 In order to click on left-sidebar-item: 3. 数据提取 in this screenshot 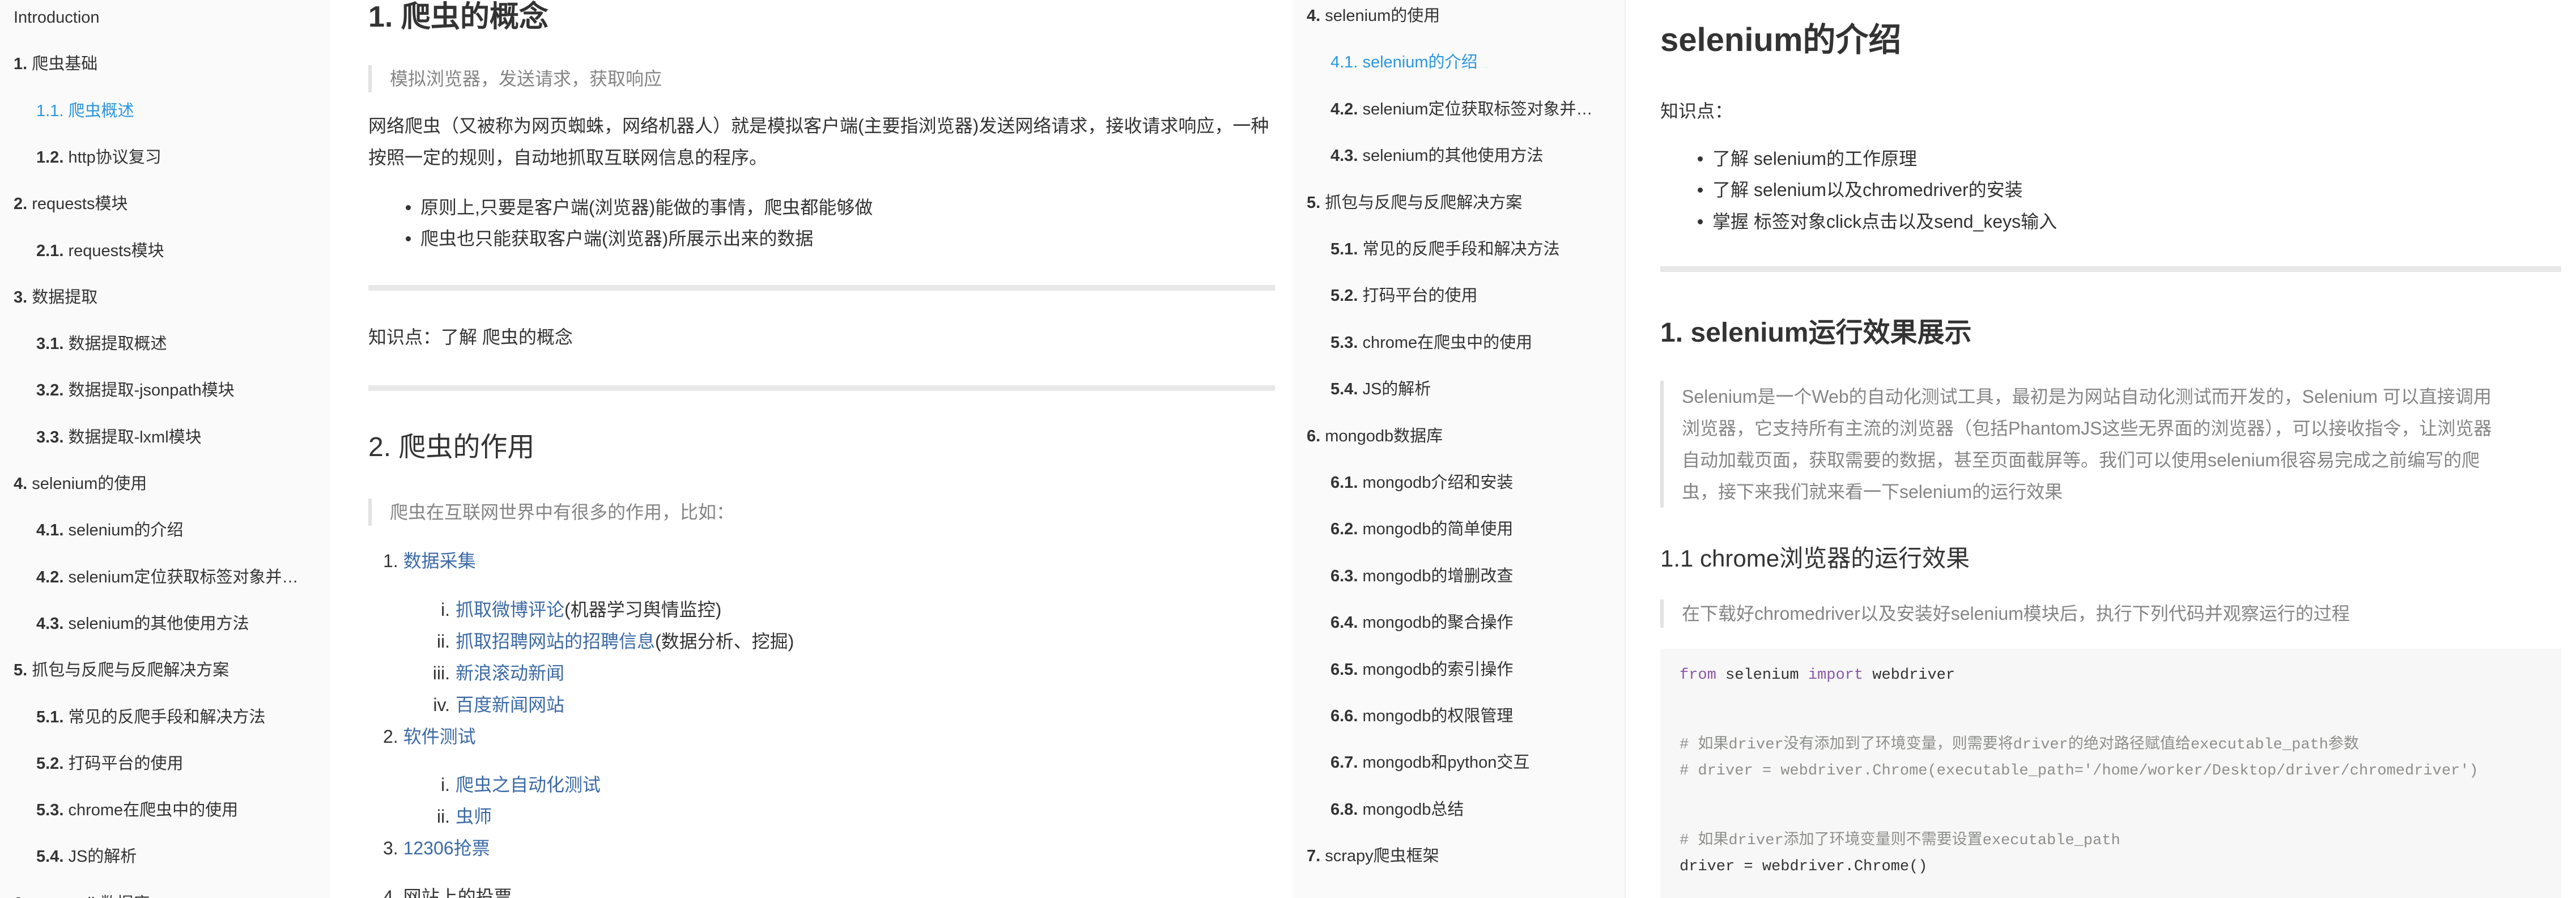, I will do `click(157, 298)`.